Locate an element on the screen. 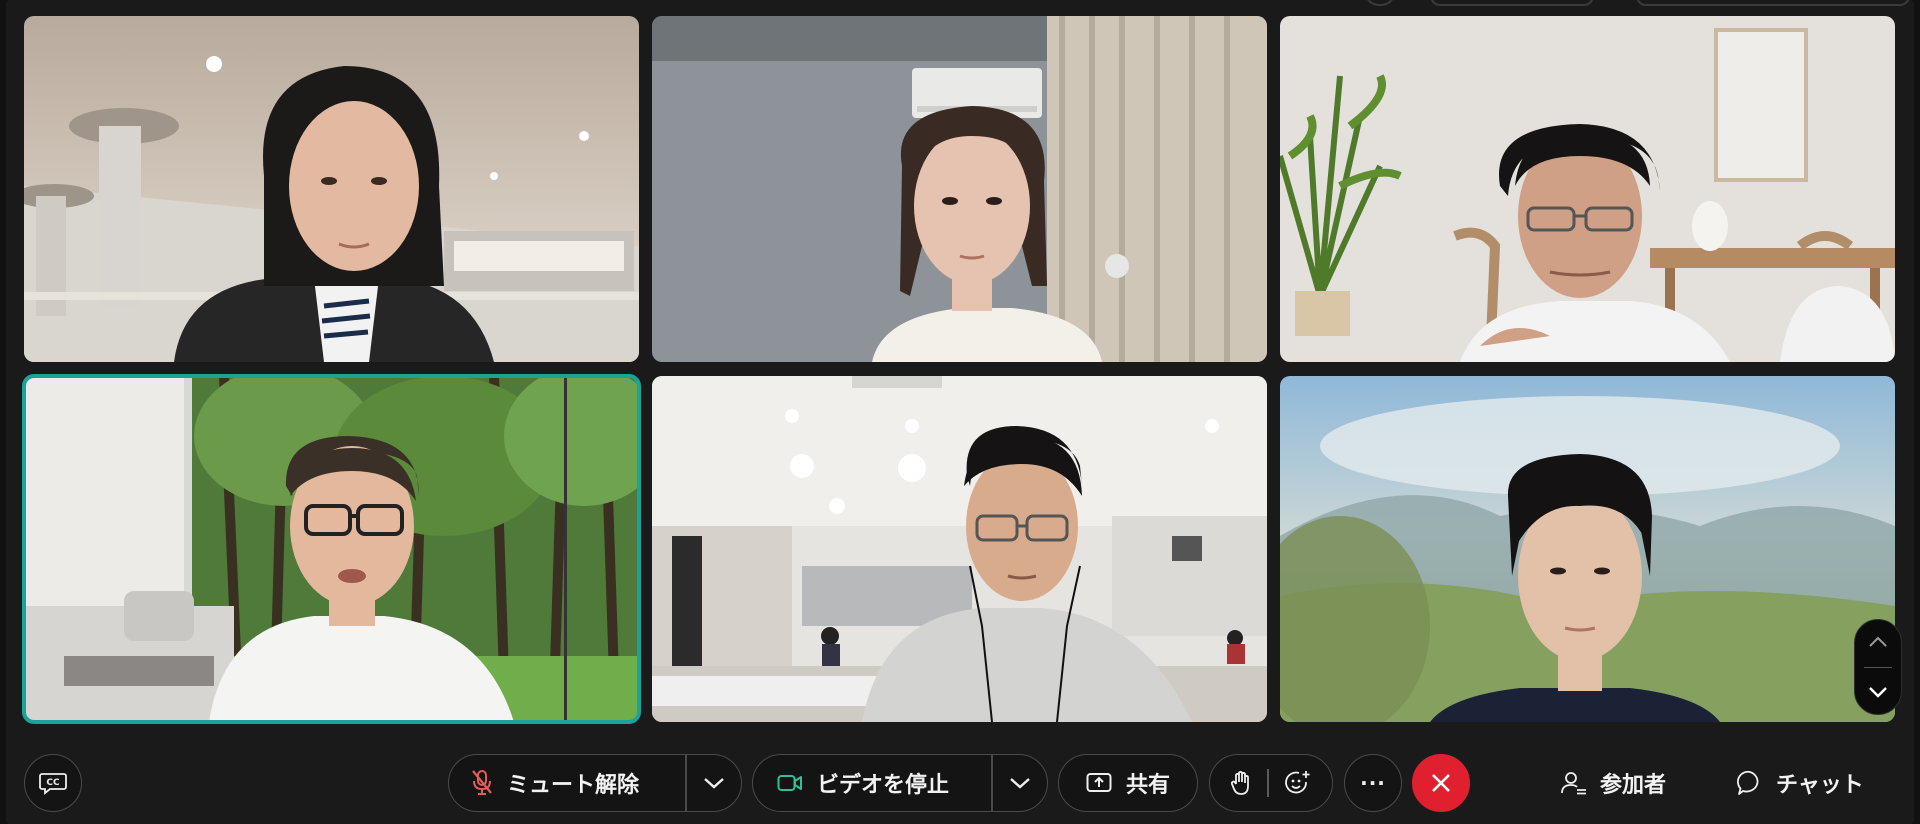  share-button: 共有 is located at coordinates (1128, 783).